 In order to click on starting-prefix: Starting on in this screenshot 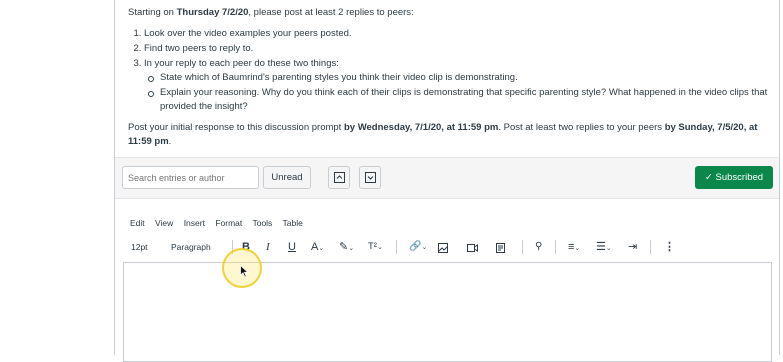, I will do `click(152, 12)`.